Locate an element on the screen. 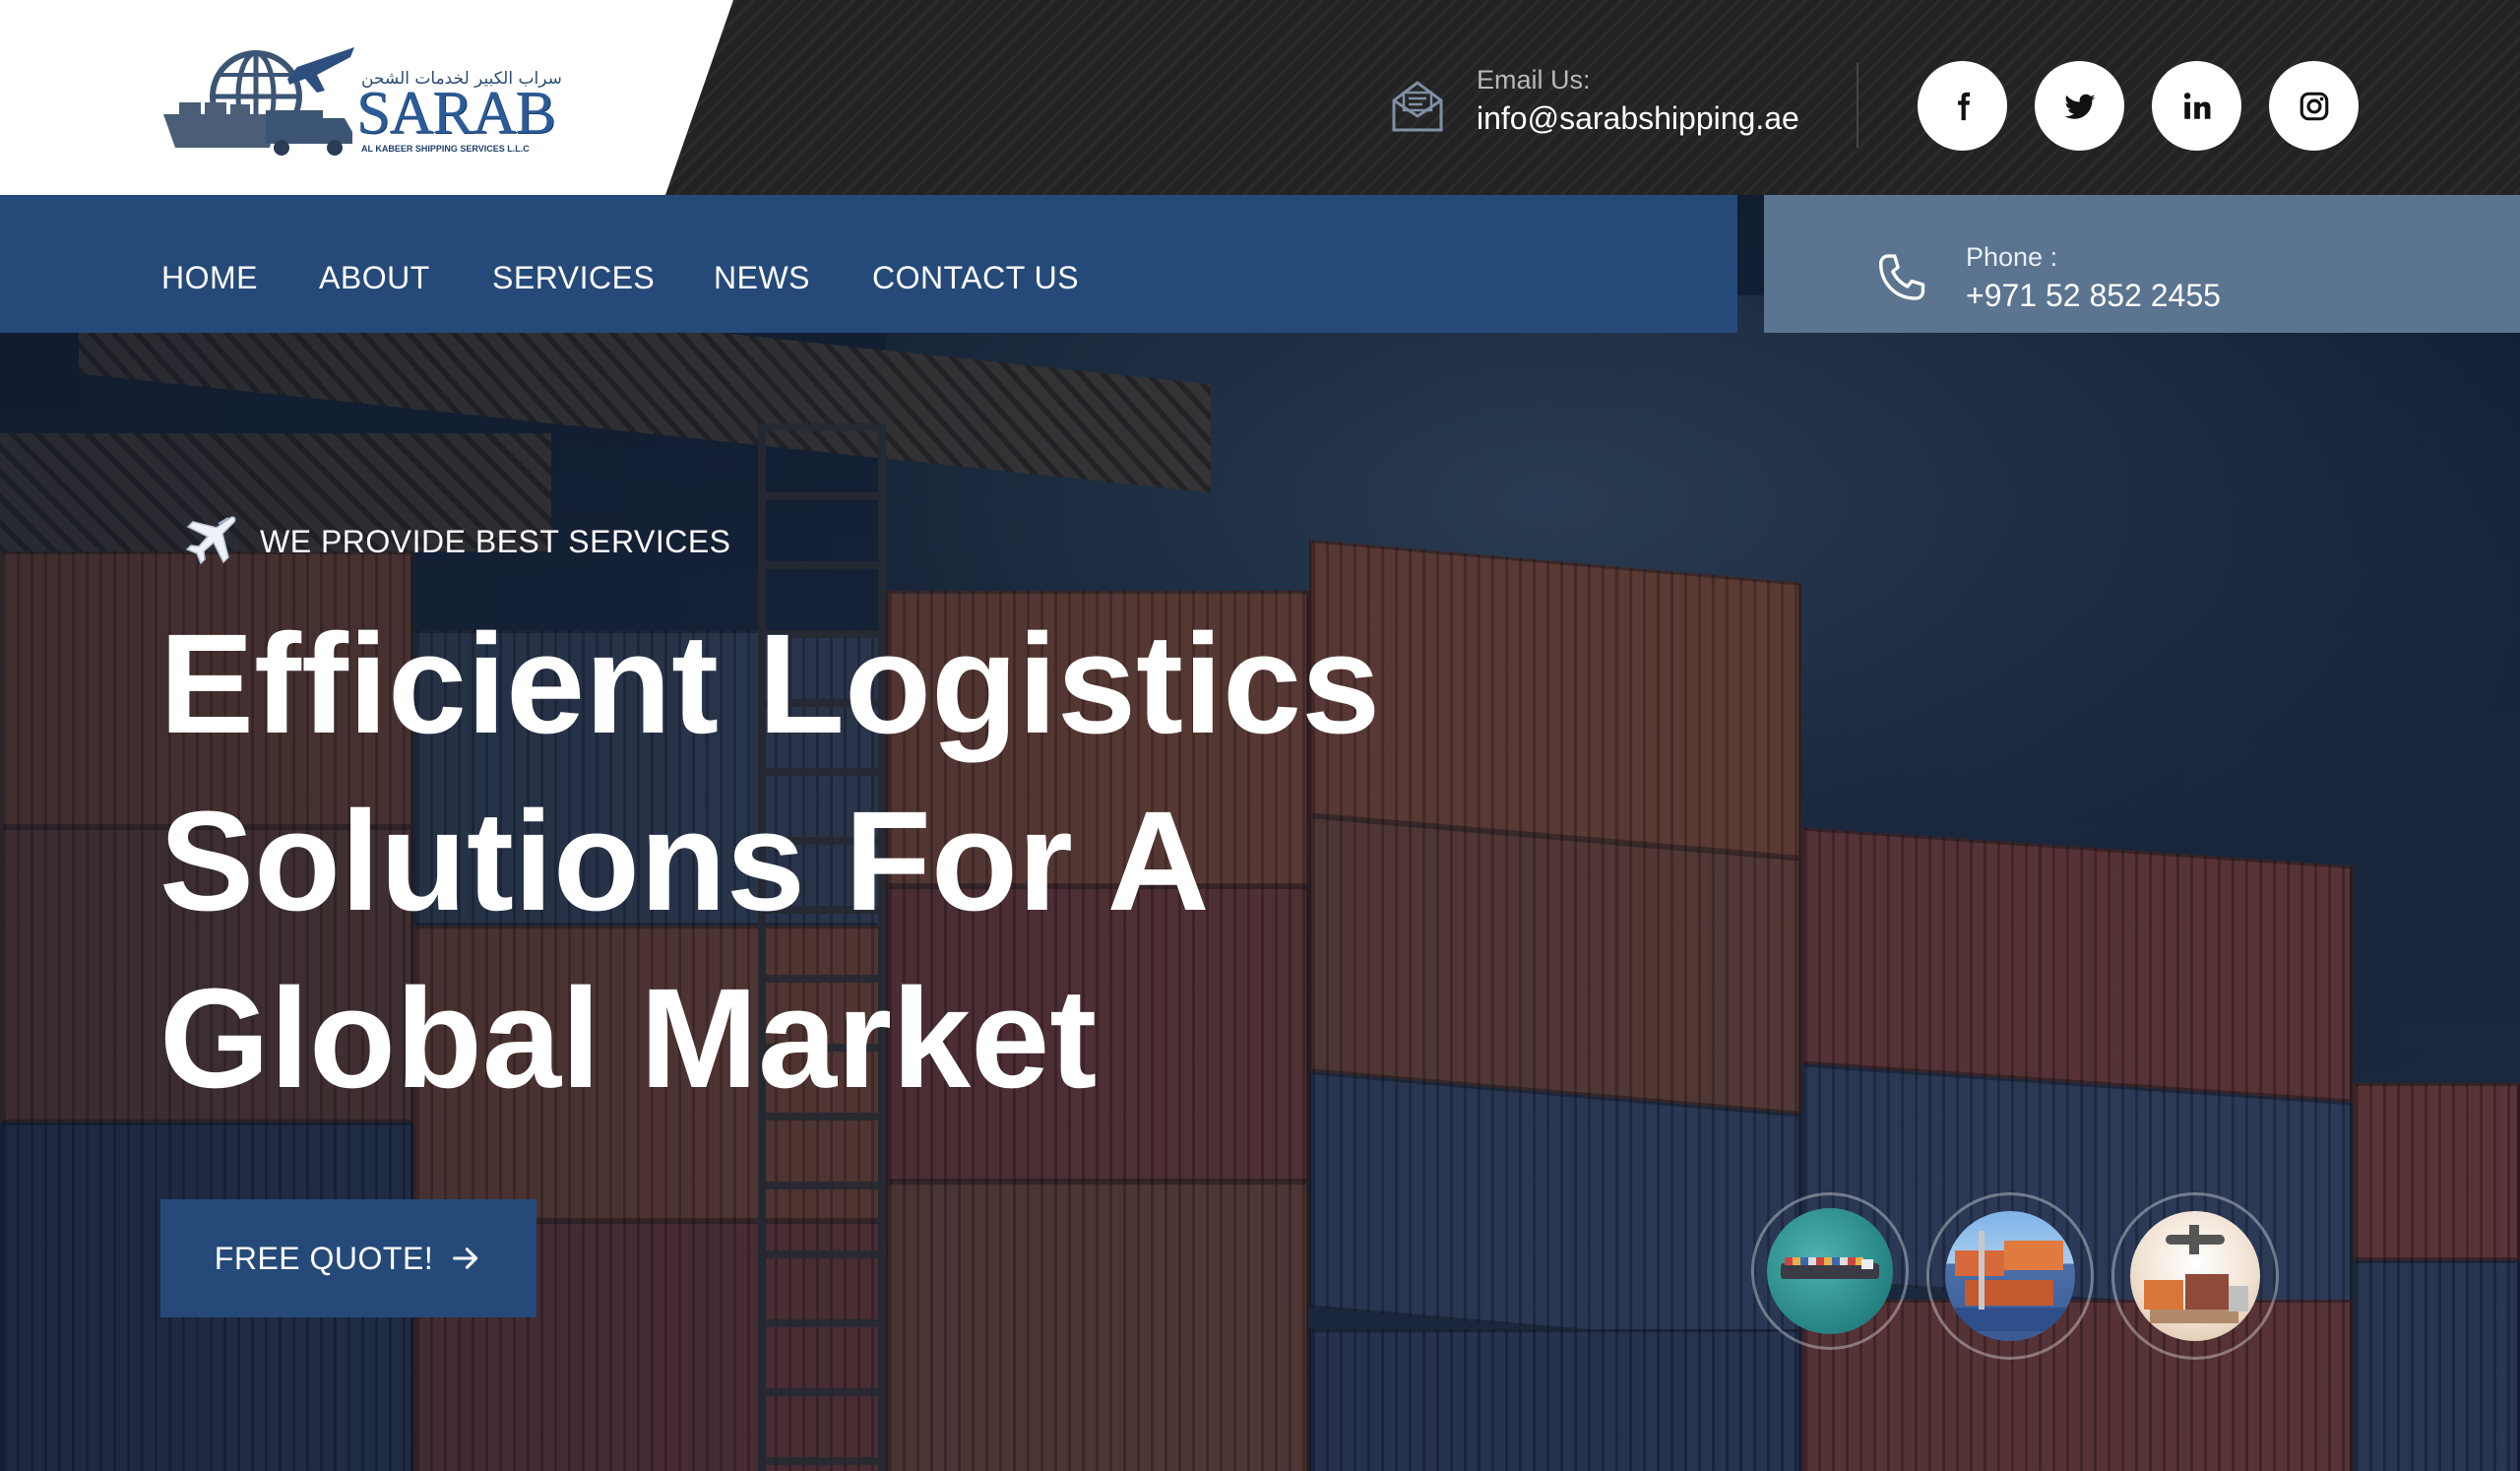 This screenshot has width=2520, height=1471. facebook-button is located at coordinates (1962, 106).